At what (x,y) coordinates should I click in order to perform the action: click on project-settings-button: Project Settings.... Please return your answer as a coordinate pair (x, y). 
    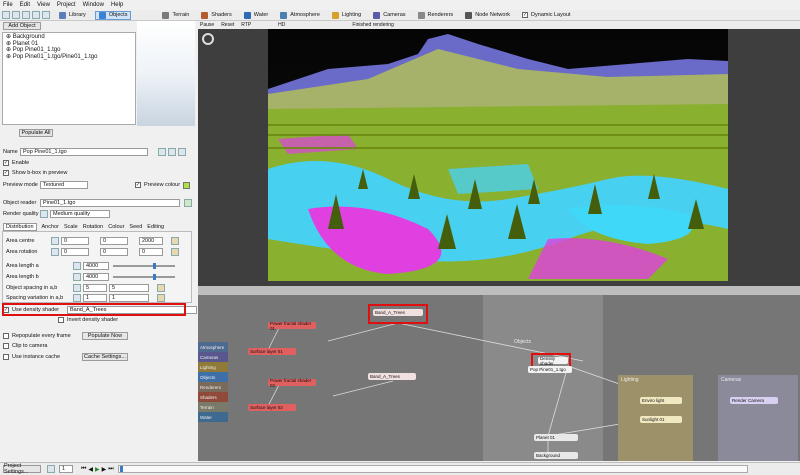
    Looking at the image, I should click on (22, 469).